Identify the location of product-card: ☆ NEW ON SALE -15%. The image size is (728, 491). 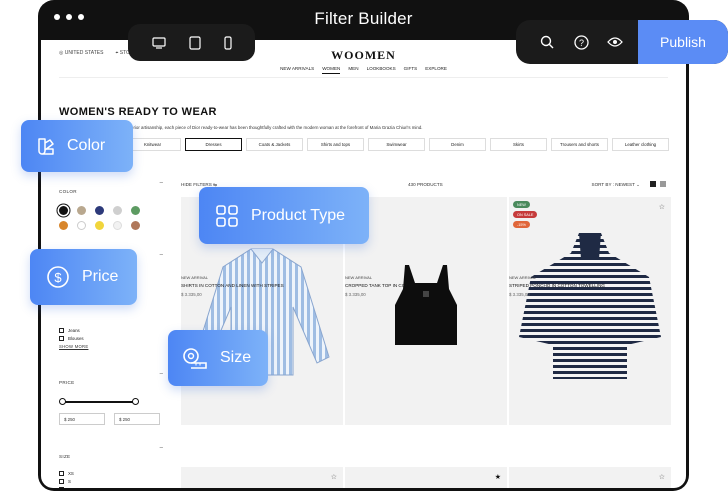
(590, 311).